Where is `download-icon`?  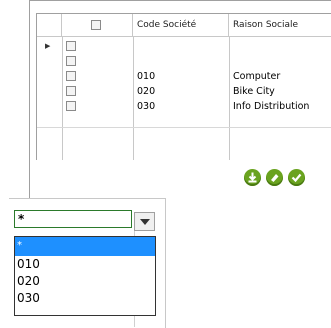
download-icon is located at coordinates (252, 177).